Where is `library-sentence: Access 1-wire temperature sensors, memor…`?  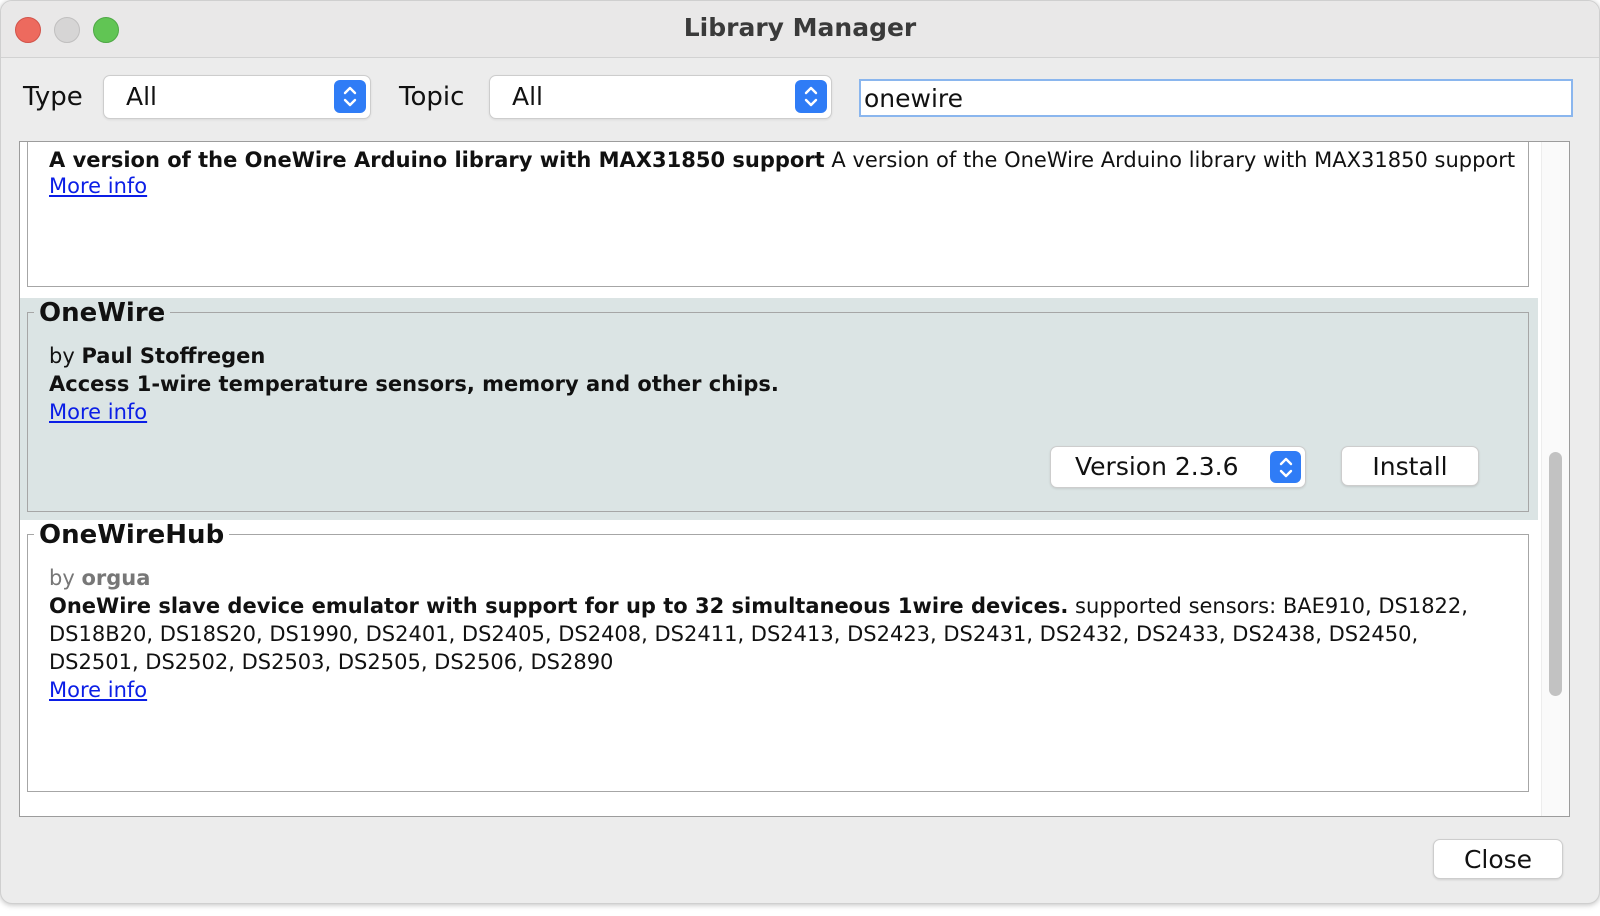
library-sentence: Access 1-wire temperature sensors, memor… is located at coordinates (414, 384).